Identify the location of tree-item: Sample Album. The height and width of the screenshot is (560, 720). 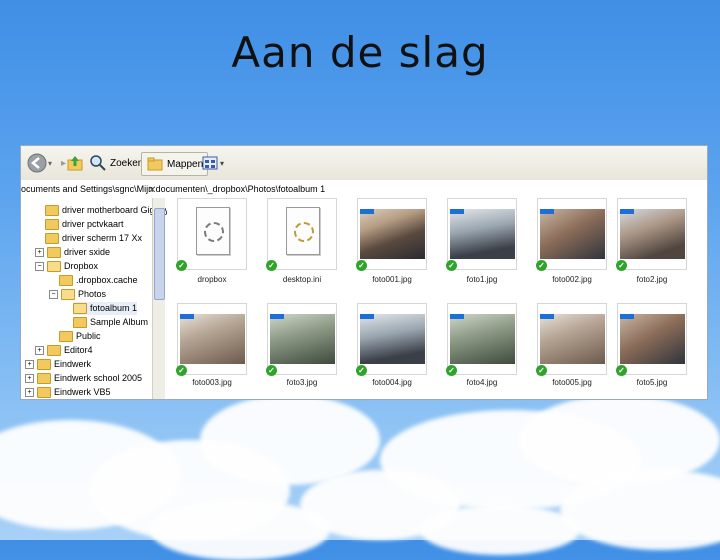
(110, 322).